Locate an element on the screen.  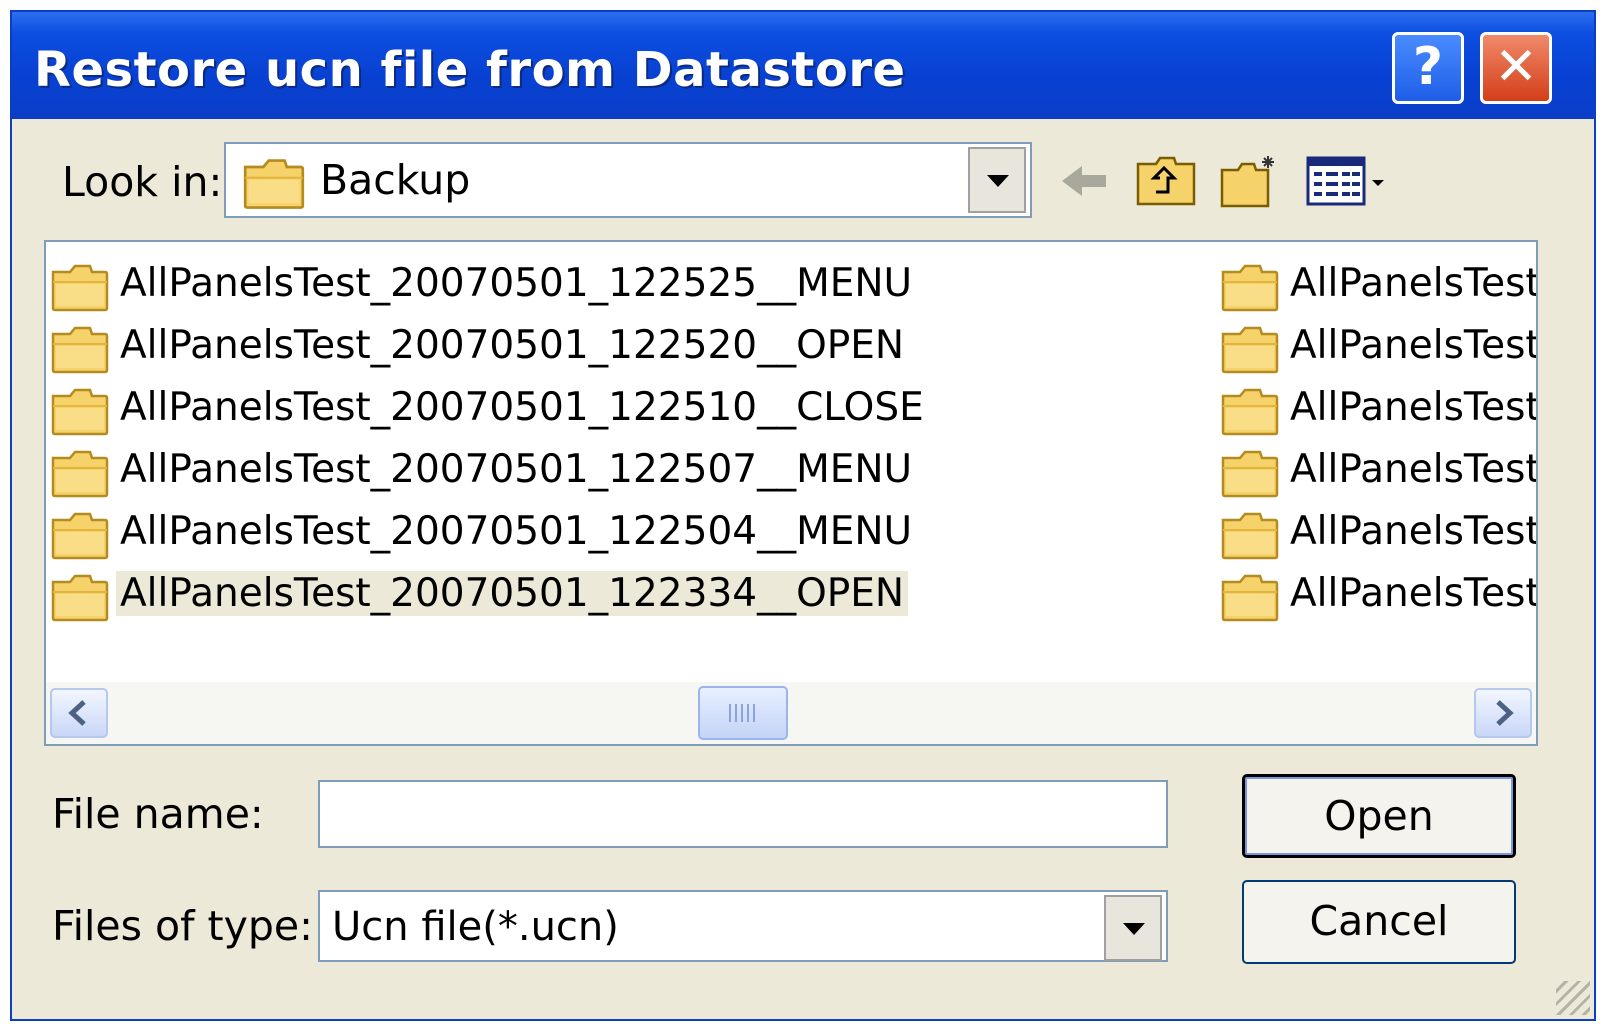
file-name-label: File name: is located at coordinates (158, 814).